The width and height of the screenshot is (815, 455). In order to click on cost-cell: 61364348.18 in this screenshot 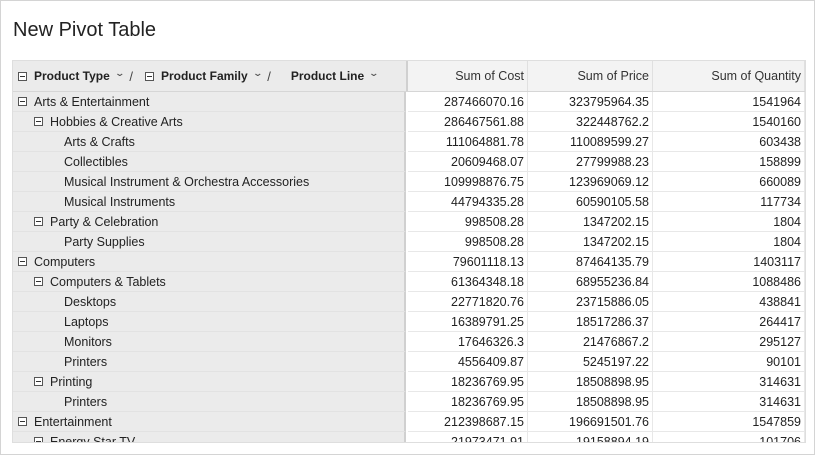, I will do `click(468, 282)`.